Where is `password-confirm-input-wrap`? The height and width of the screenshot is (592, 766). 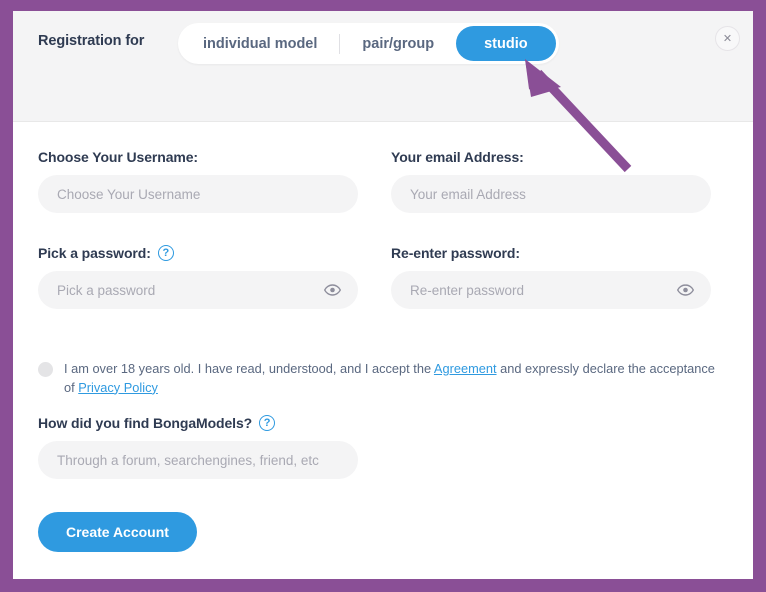
password-confirm-input-wrap is located at coordinates (551, 290).